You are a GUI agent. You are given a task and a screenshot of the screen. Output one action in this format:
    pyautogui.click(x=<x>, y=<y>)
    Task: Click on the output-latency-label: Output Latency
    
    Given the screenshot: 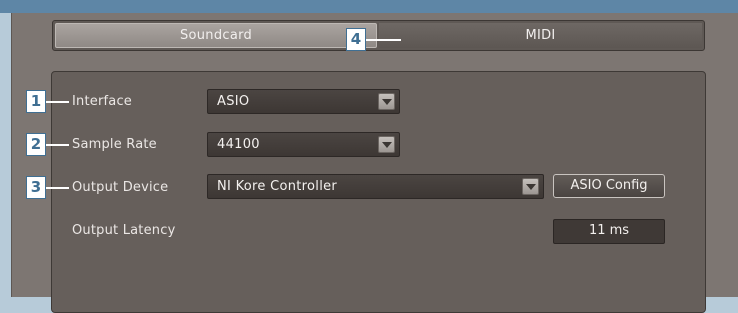 What is the action you would take?
    pyautogui.click(x=124, y=230)
    